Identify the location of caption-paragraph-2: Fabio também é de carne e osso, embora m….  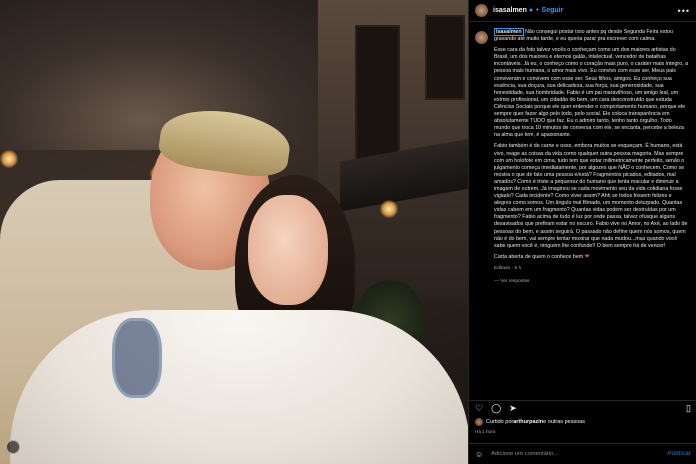
(591, 196).